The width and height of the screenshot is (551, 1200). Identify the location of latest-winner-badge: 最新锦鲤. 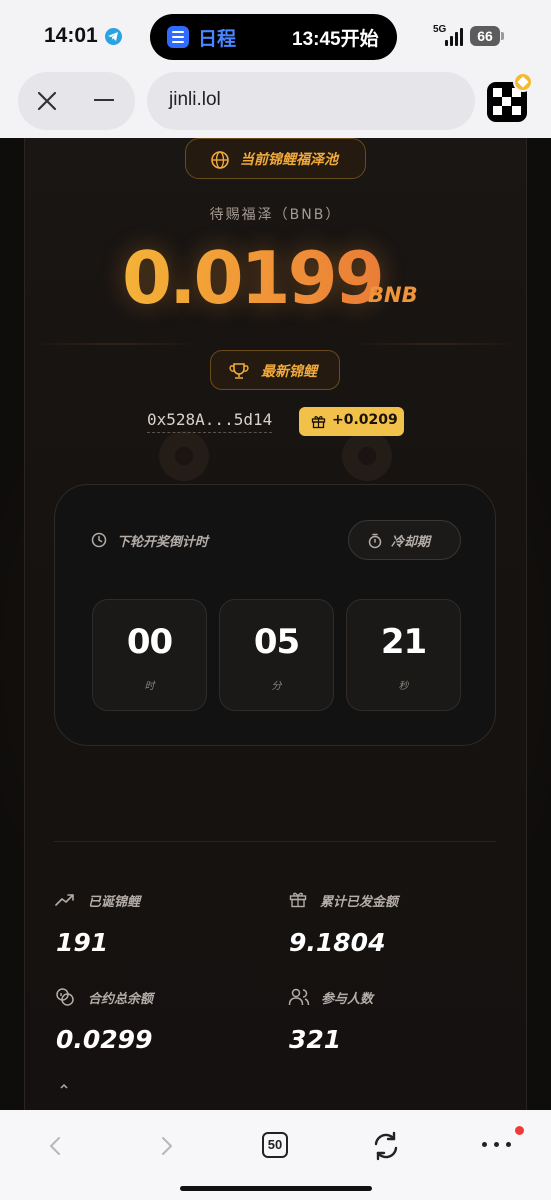
(275, 370).